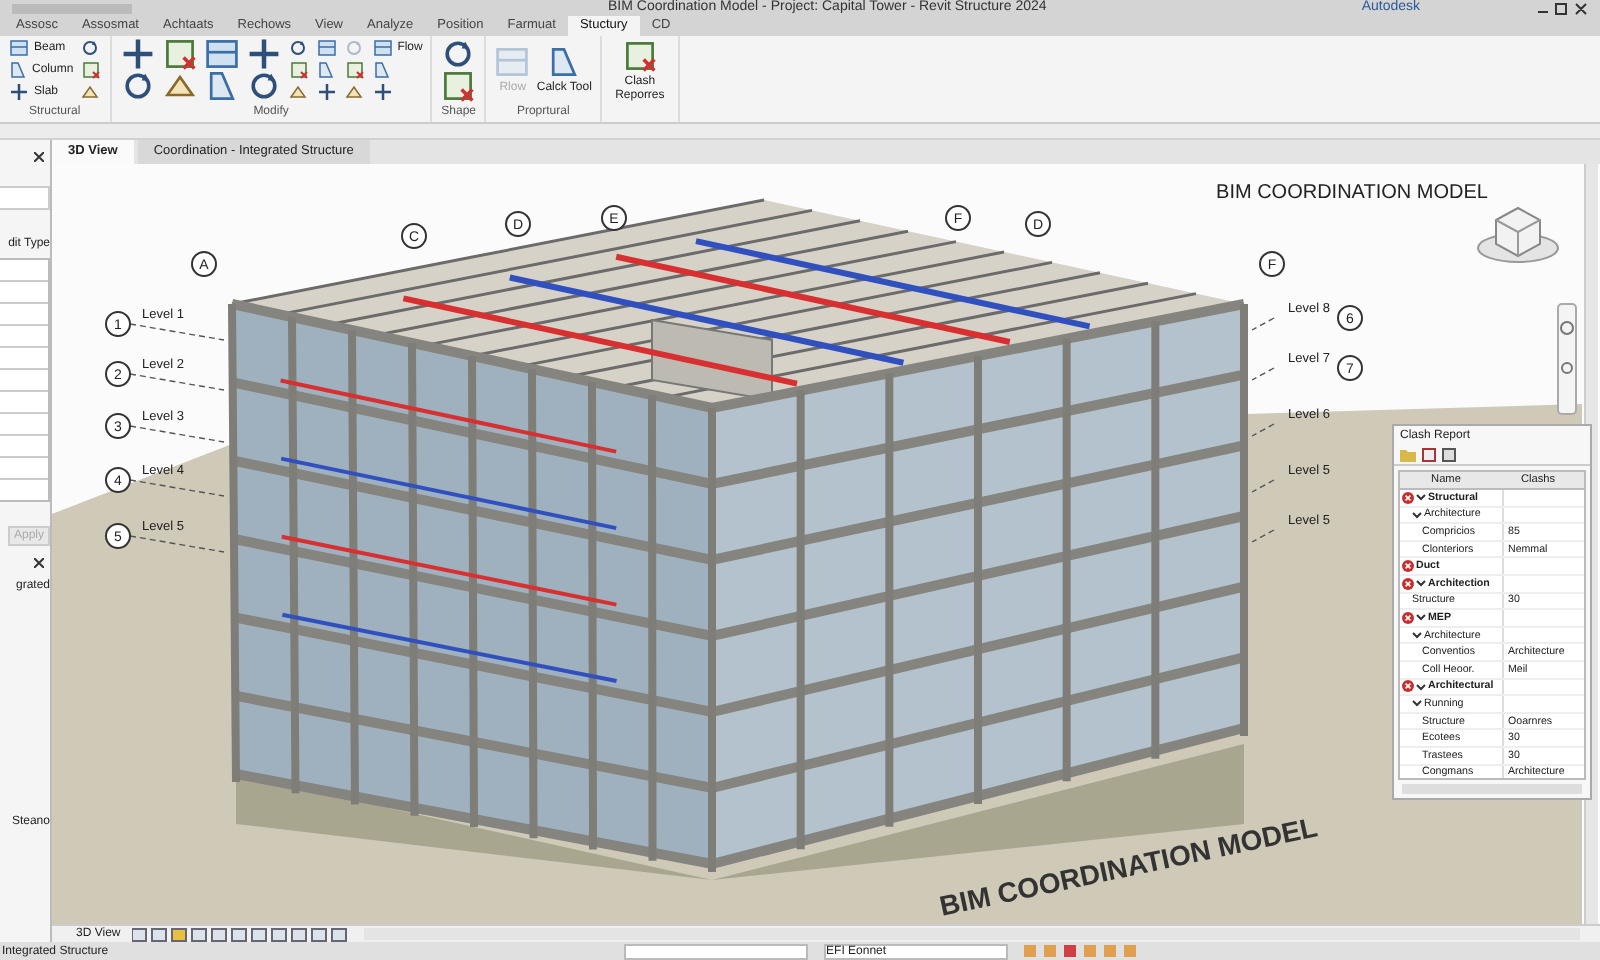 The image size is (1600, 960). Describe the element at coordinates (242, 934) in the screenshot. I see `view-control-icons` at that location.